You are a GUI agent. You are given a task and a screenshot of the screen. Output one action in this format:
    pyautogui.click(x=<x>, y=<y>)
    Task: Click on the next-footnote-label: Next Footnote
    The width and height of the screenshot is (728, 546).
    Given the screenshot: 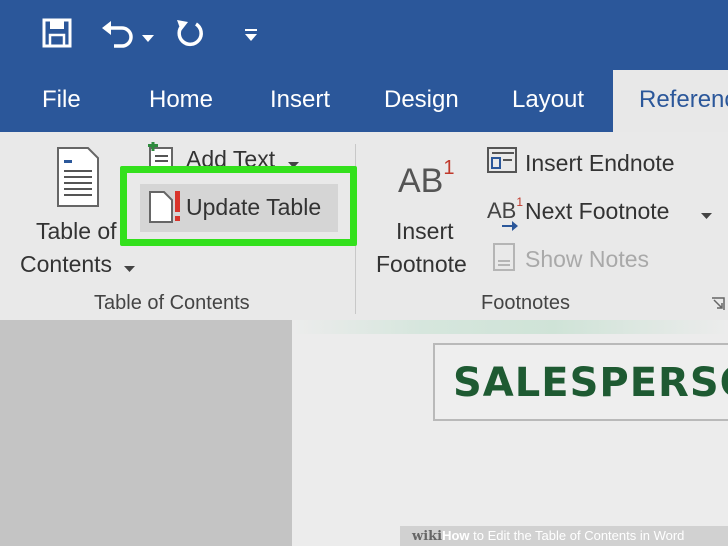 What is the action you would take?
    pyautogui.click(x=597, y=211)
    